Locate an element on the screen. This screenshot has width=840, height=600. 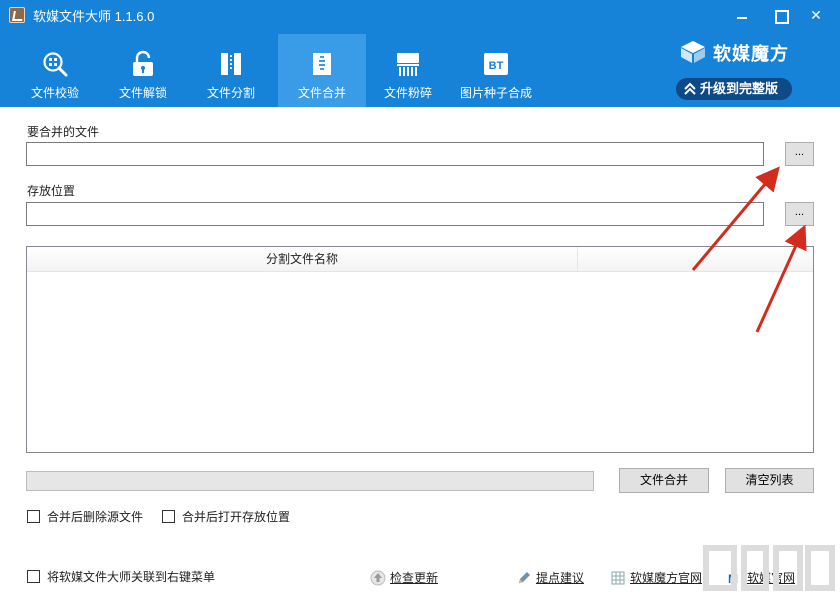
tab-label: 文件校验 is located at coordinates (54, 93).